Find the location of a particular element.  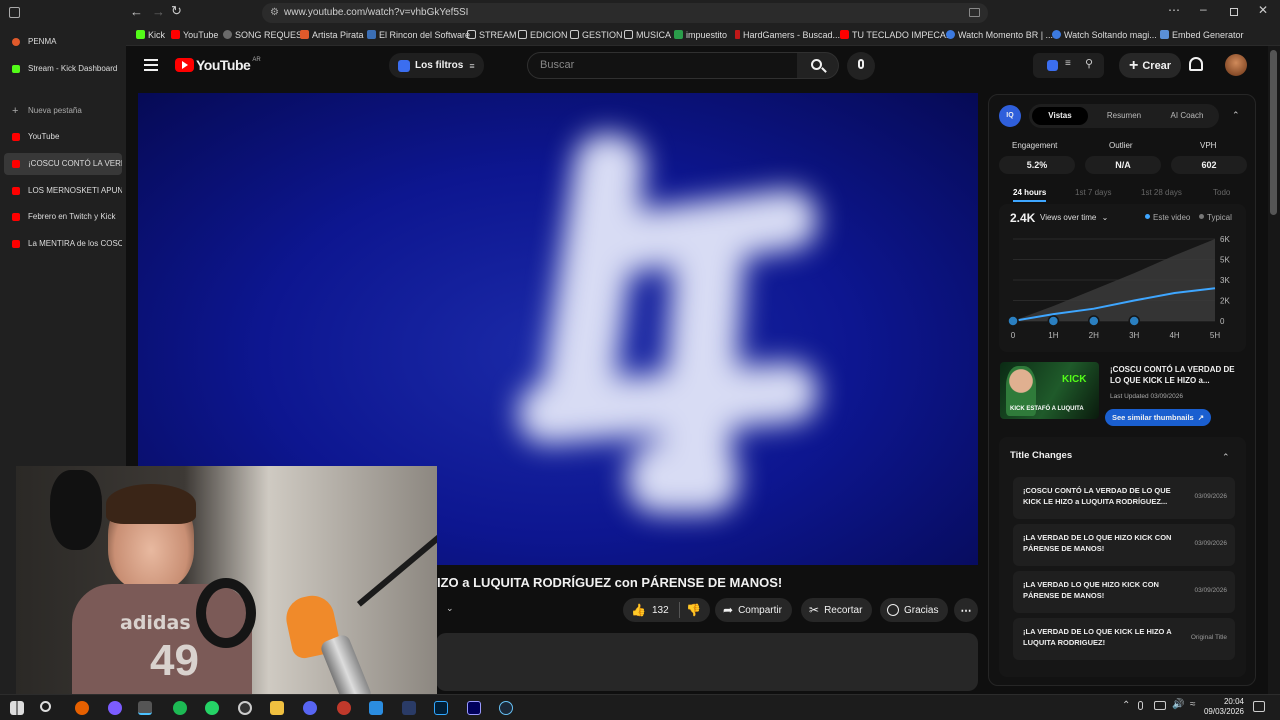

network-icon is located at coordinates (1160, 705).